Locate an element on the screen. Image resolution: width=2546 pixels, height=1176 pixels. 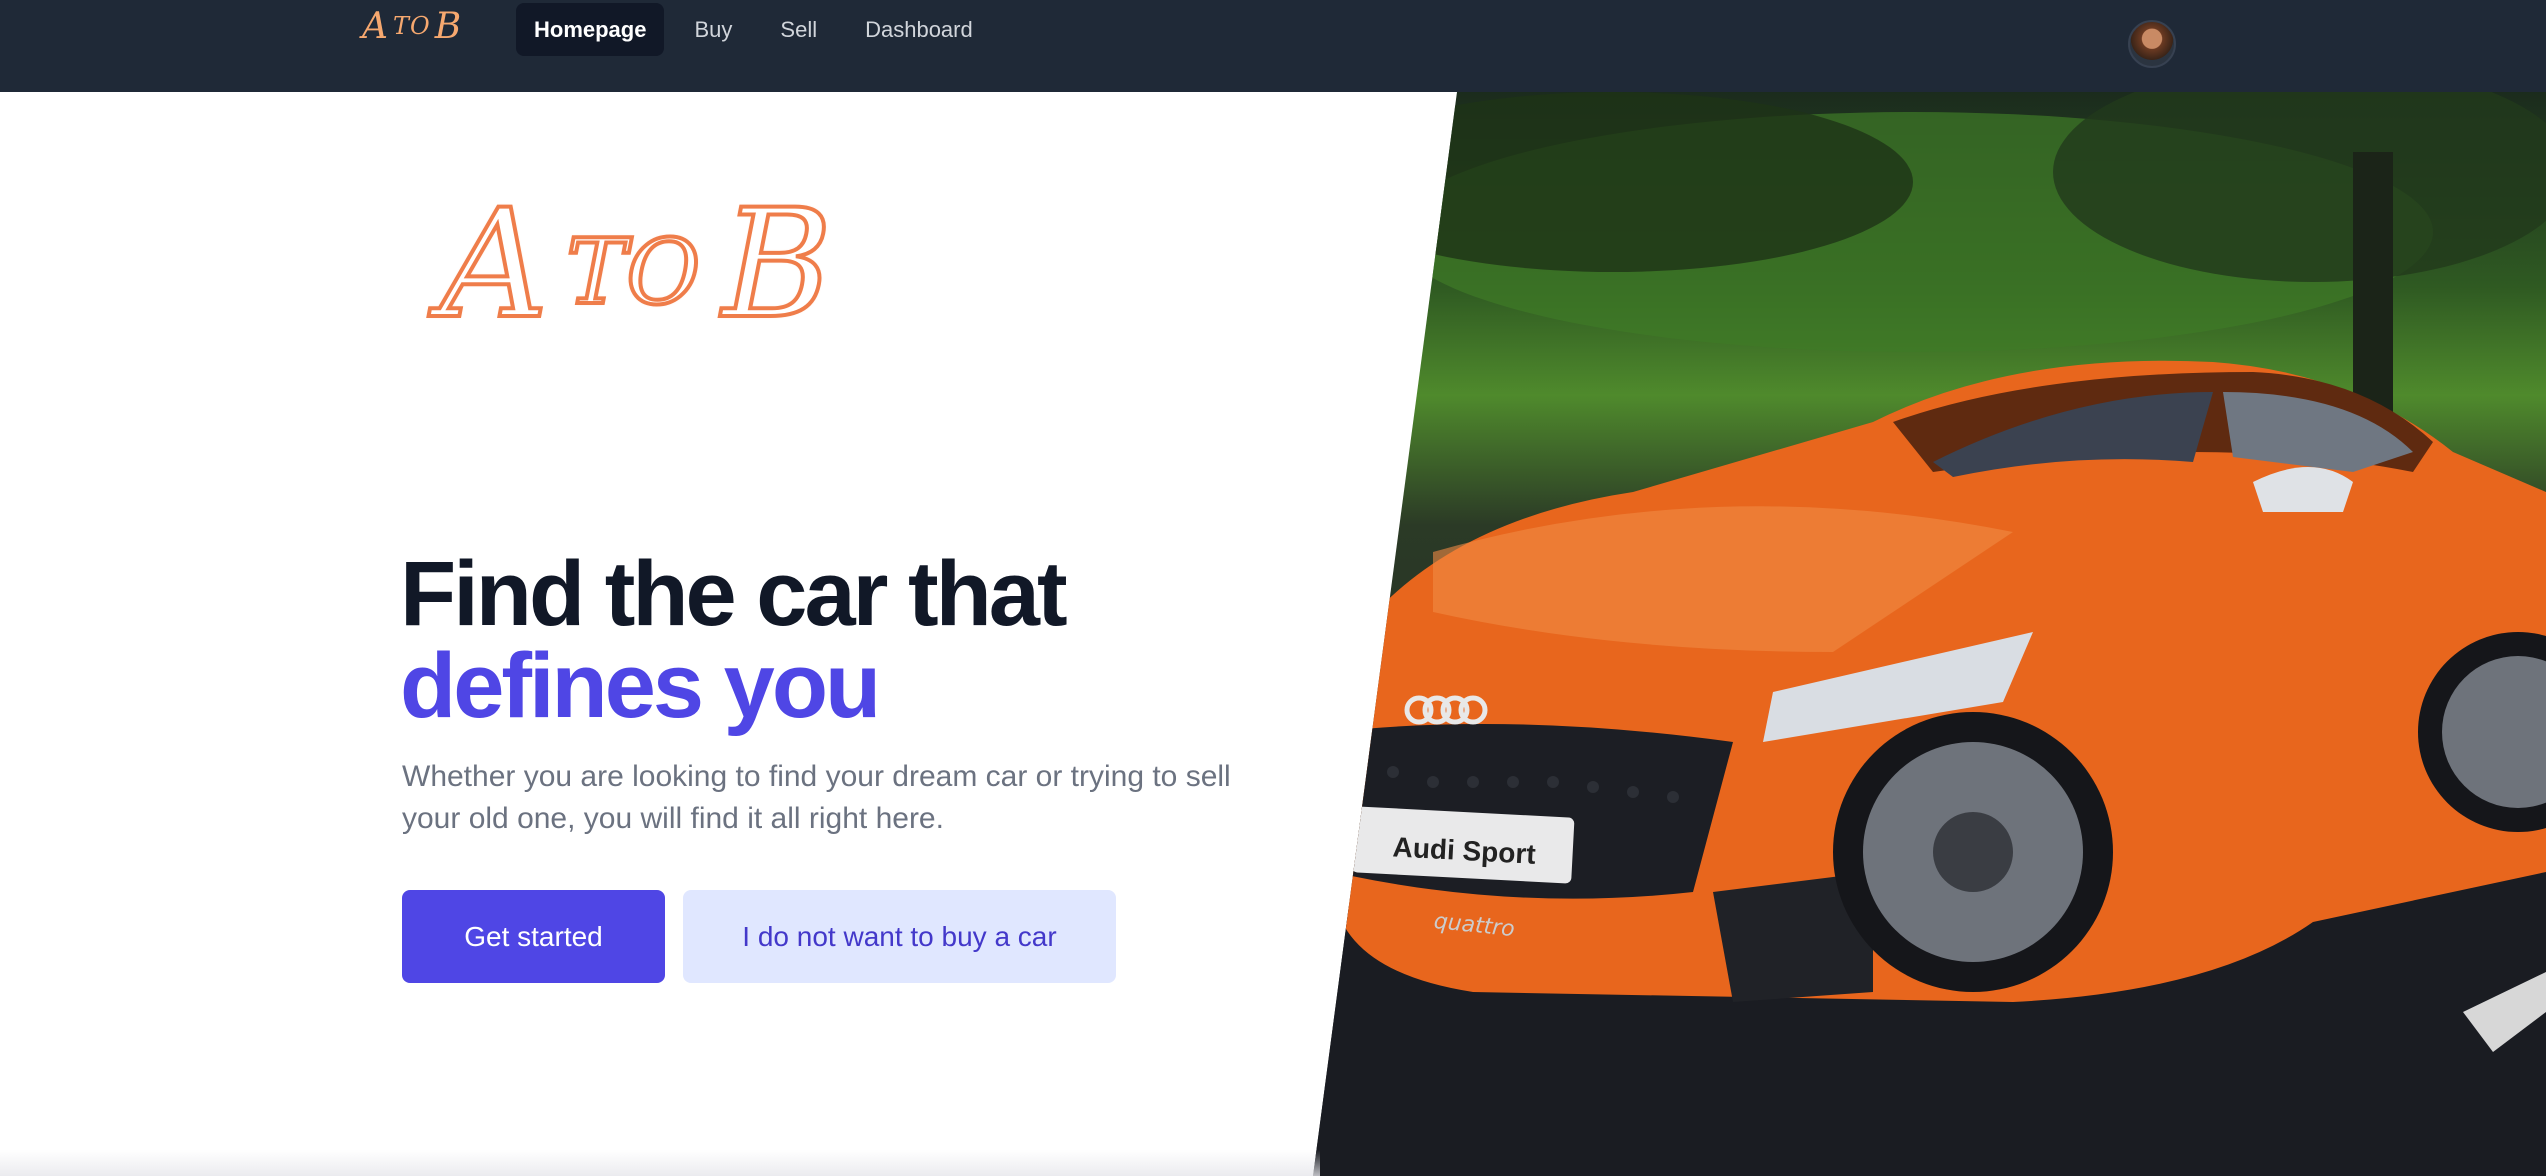
nav-links: Homepage Buy Sell Dashboard is located at coordinates (753, 29).